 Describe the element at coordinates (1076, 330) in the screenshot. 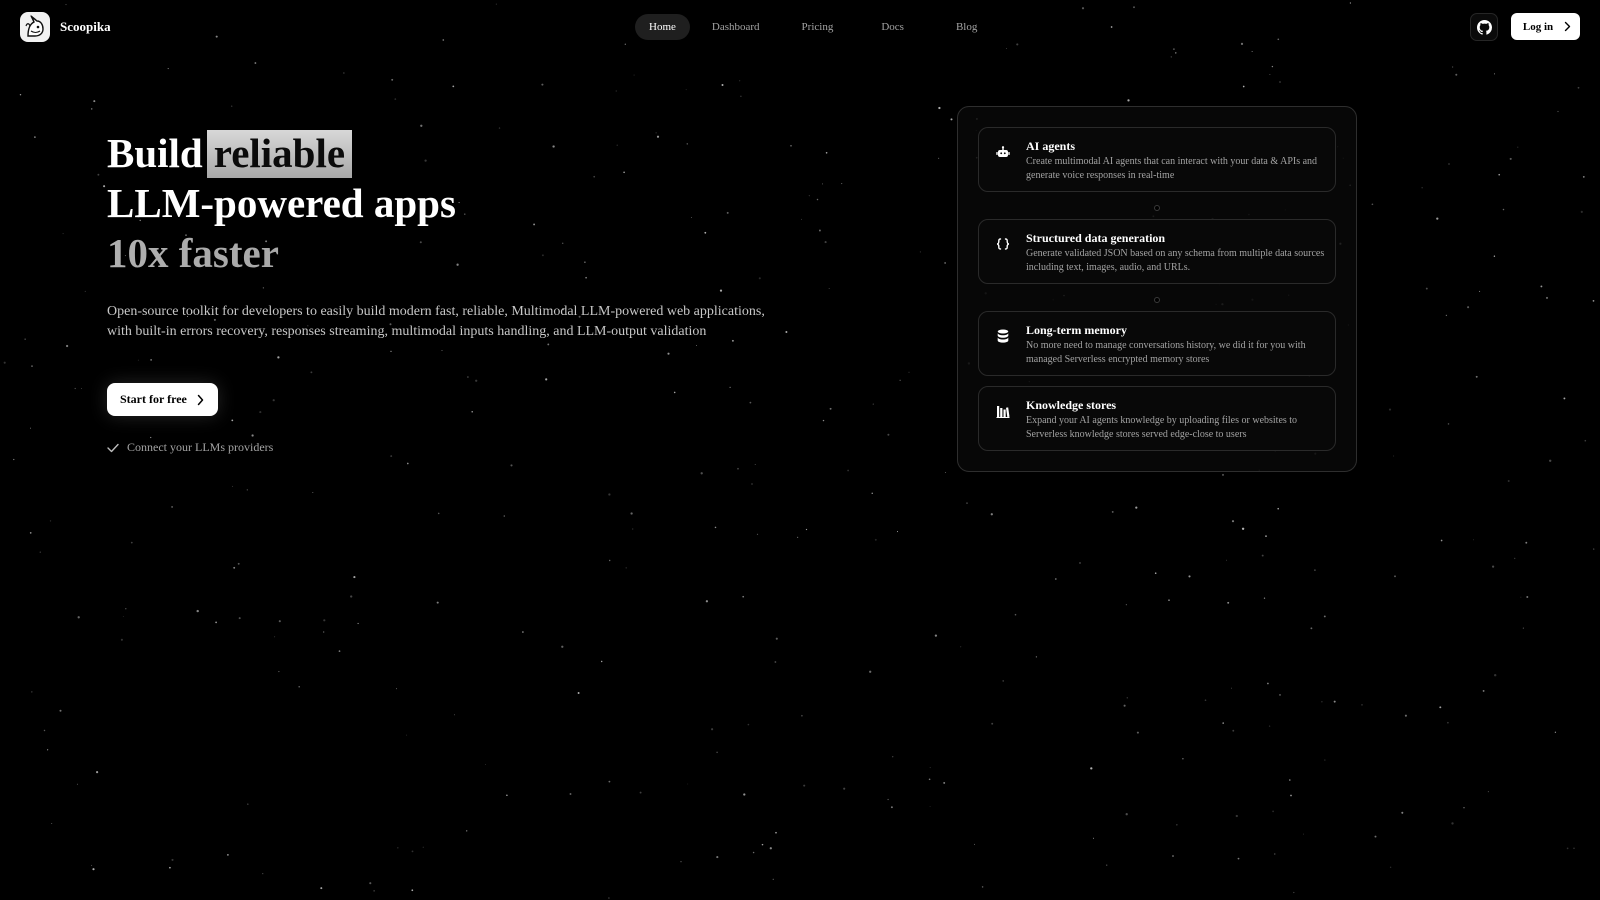

I see `feature-title: Long-term memory` at that location.